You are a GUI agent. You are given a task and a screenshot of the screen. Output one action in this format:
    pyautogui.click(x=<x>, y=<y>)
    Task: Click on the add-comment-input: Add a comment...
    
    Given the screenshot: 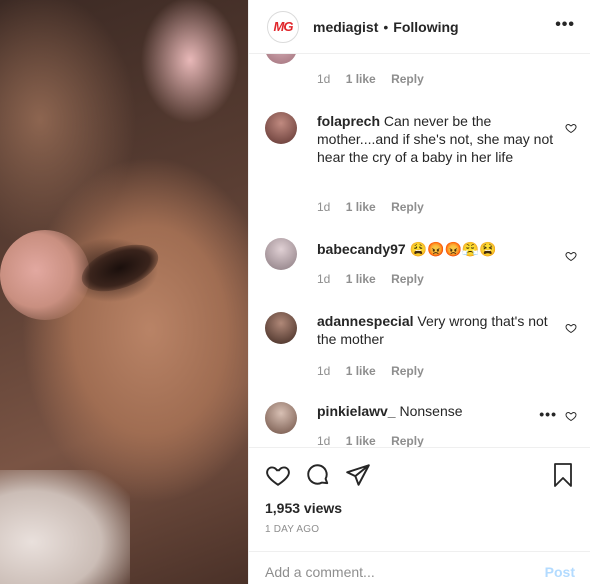 What is the action you would take?
    pyautogui.click(x=320, y=572)
    